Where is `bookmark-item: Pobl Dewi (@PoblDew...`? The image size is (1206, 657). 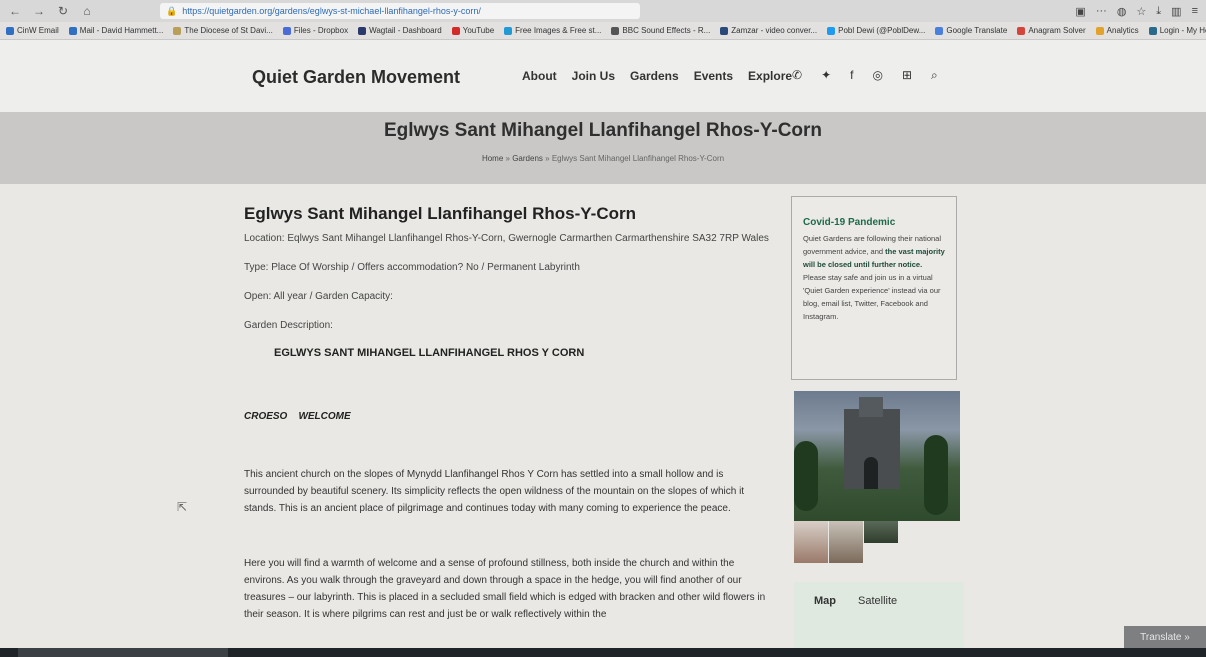 bookmark-item: Pobl Dewi (@PoblDew... is located at coordinates (876, 30).